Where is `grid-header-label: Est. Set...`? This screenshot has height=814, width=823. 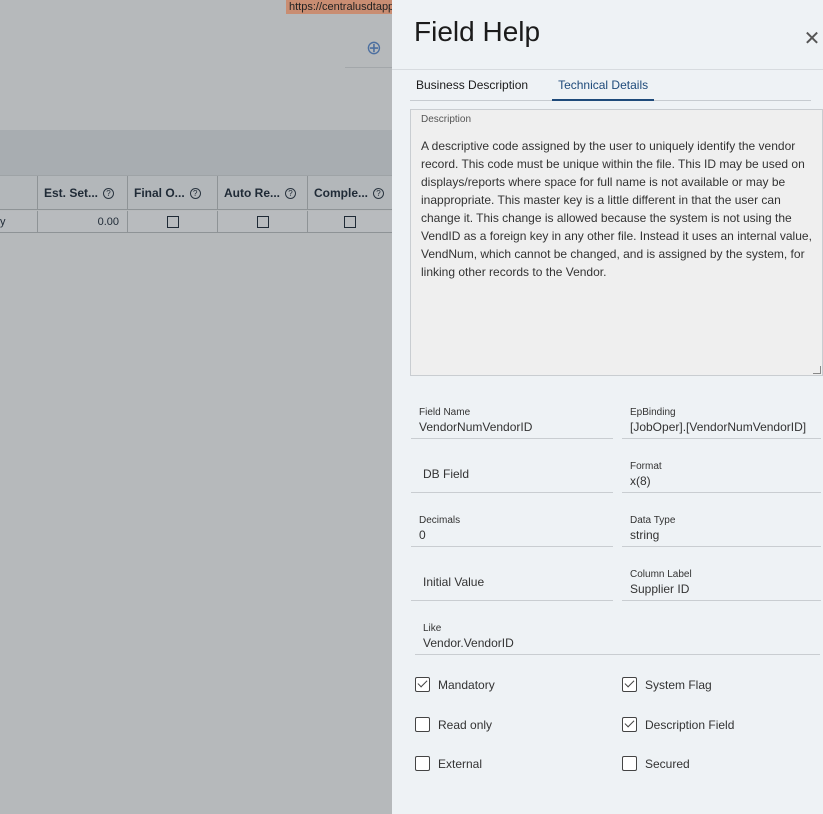
grid-header-label: Est. Set... is located at coordinates (71, 193).